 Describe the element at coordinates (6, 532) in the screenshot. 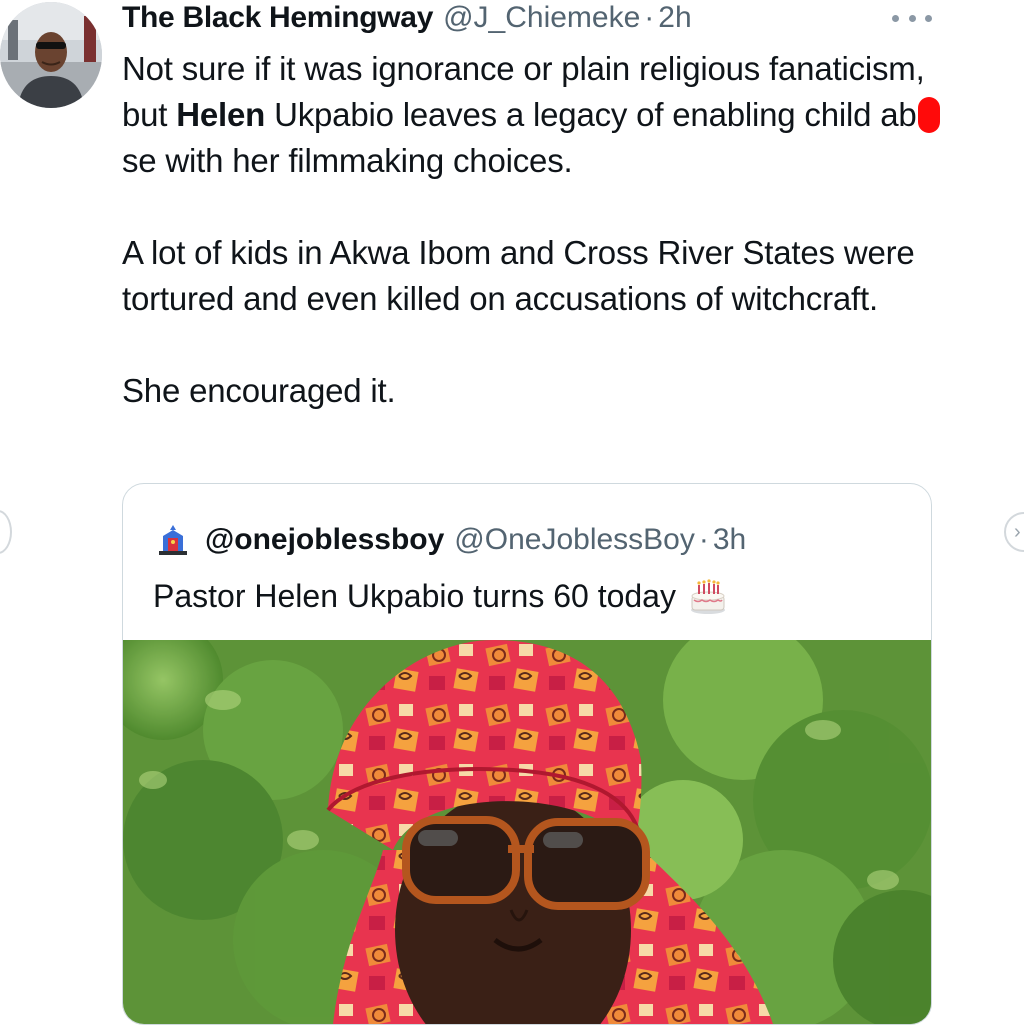

I see `previous-arrow-button` at that location.